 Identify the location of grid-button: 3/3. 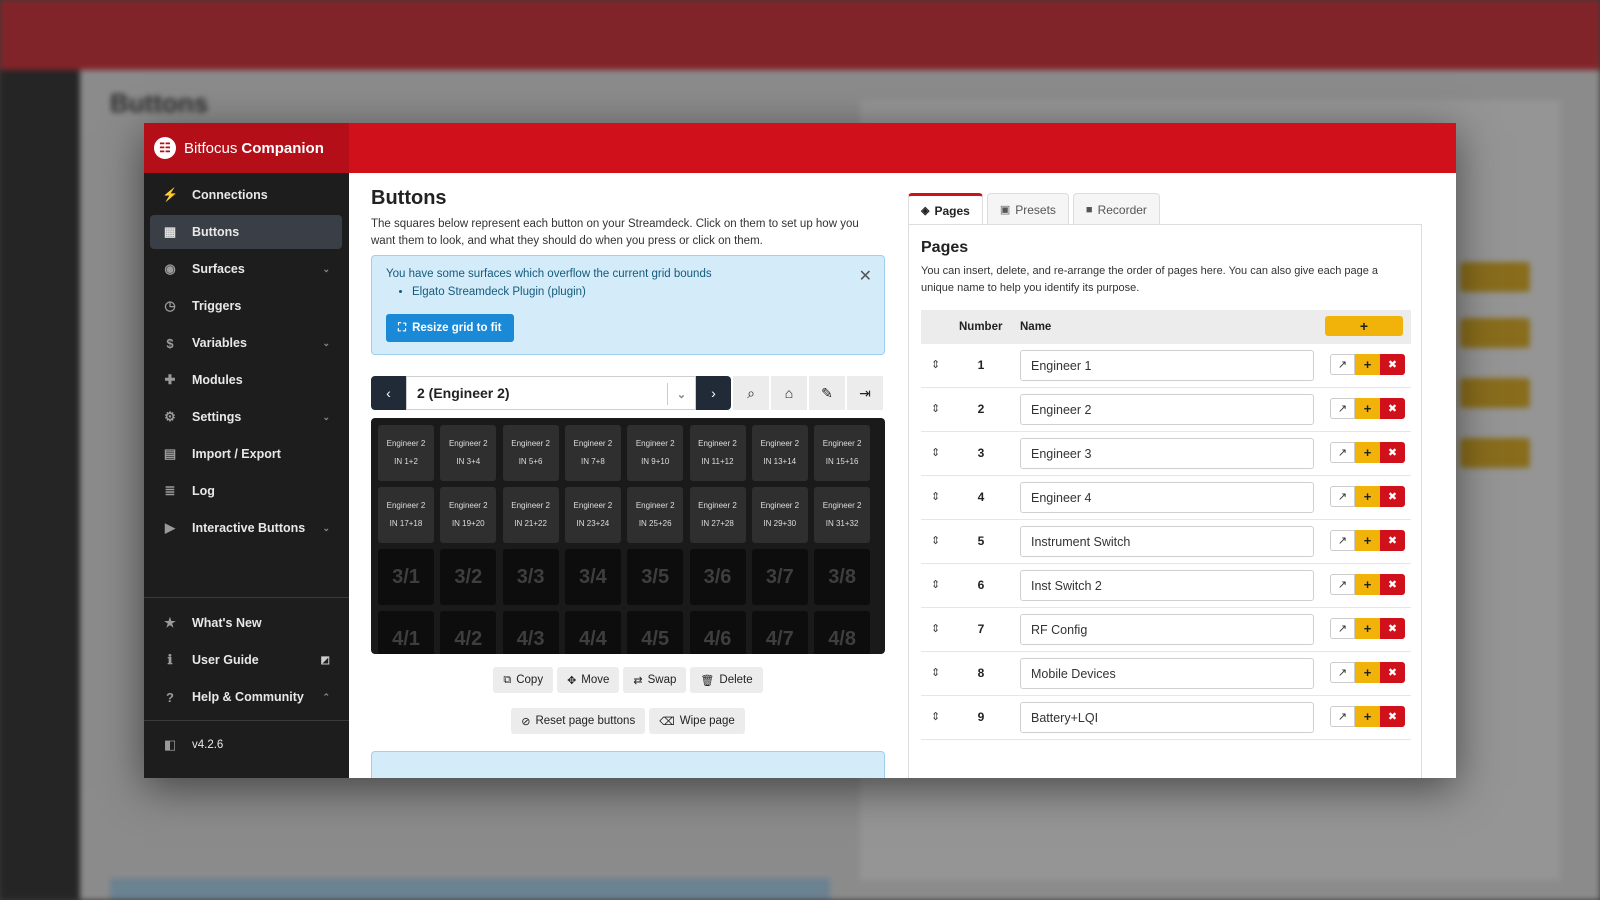
(530, 577).